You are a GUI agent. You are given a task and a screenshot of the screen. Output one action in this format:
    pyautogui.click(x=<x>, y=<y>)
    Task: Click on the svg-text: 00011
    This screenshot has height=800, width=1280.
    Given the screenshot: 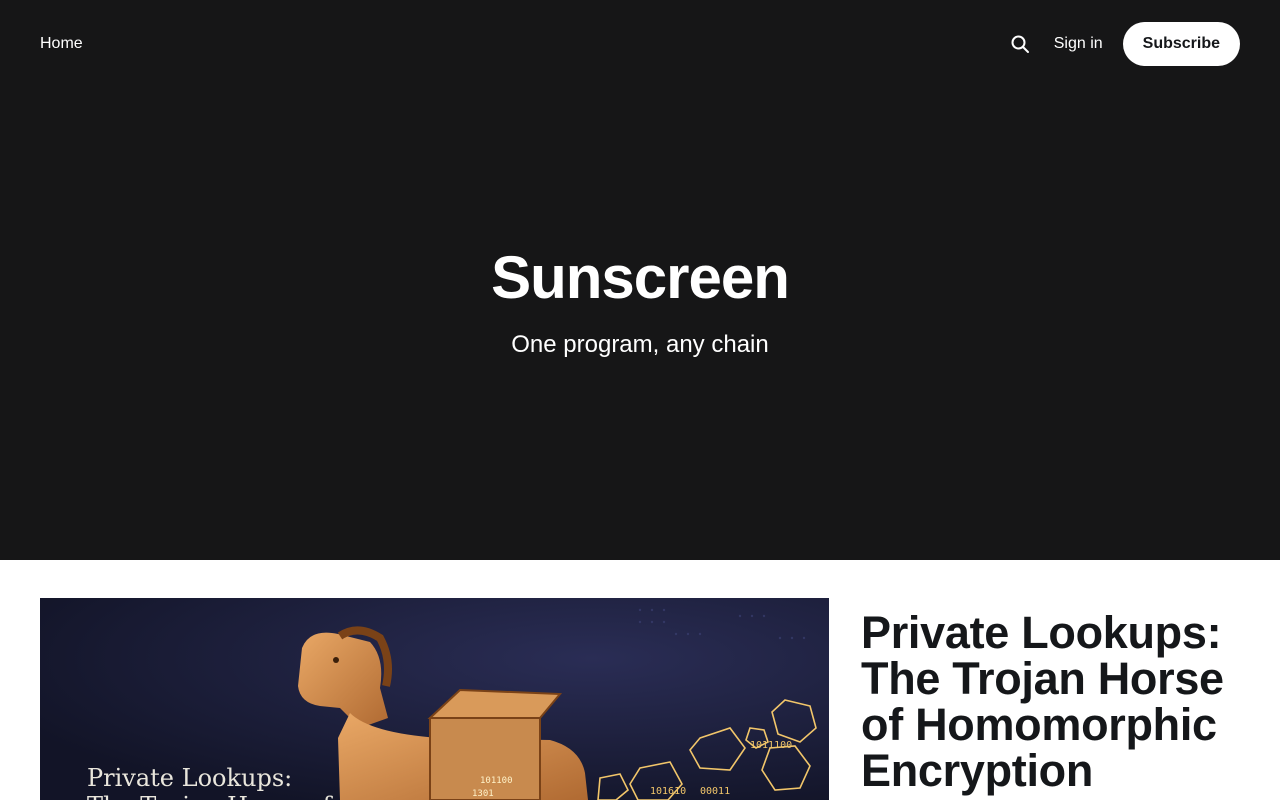 What is the action you would take?
    pyautogui.click(x=715, y=791)
    